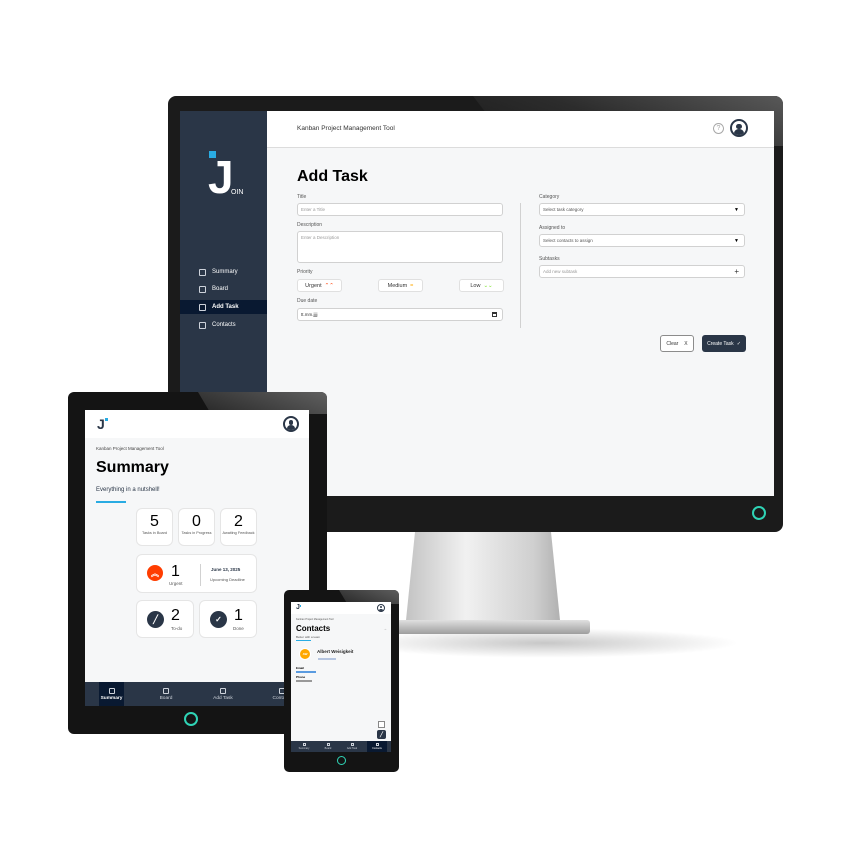 The height and width of the screenshot is (850, 850). Describe the element at coordinates (341, 760) in the screenshot. I see `phone-power-icon` at that location.